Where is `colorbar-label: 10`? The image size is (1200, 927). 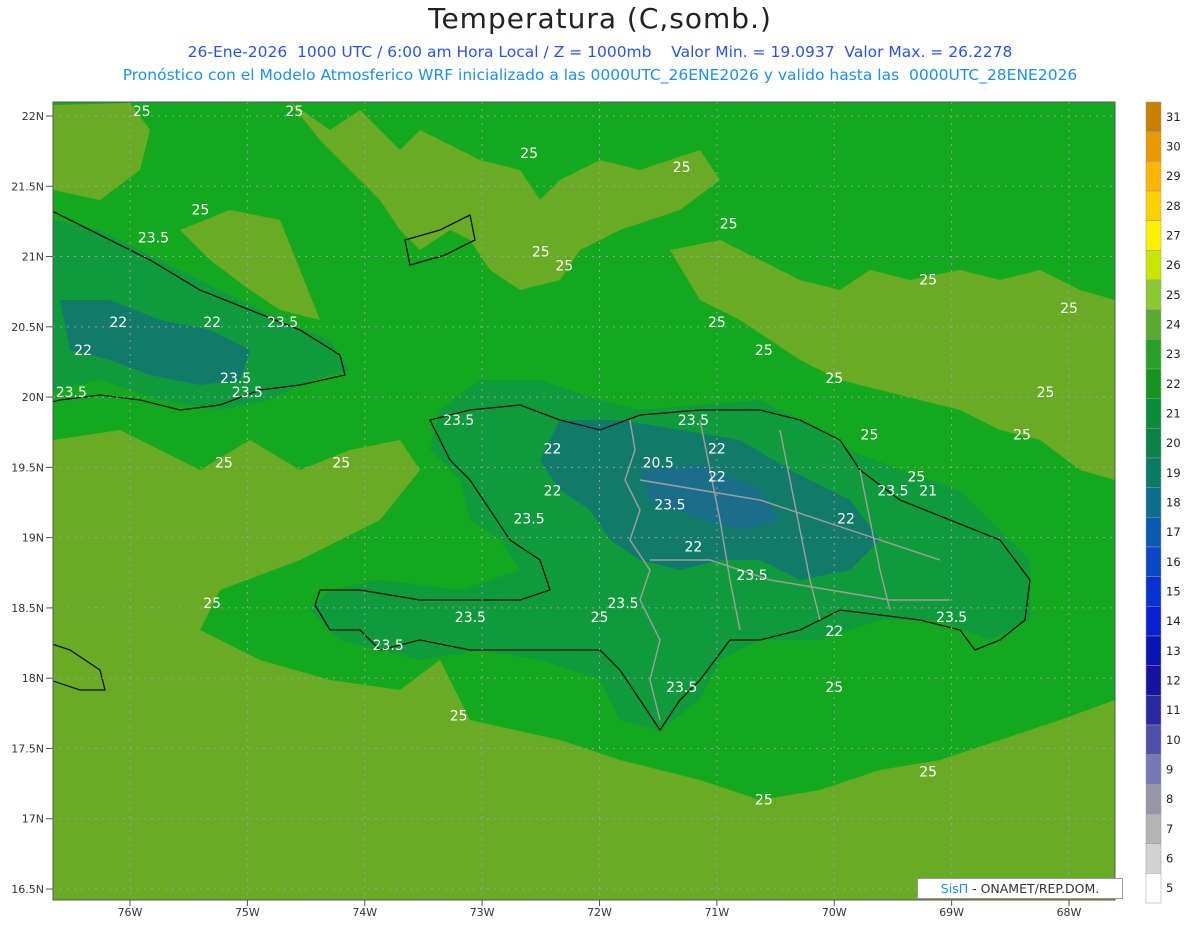
colorbar-label: 10 is located at coordinates (1173, 740).